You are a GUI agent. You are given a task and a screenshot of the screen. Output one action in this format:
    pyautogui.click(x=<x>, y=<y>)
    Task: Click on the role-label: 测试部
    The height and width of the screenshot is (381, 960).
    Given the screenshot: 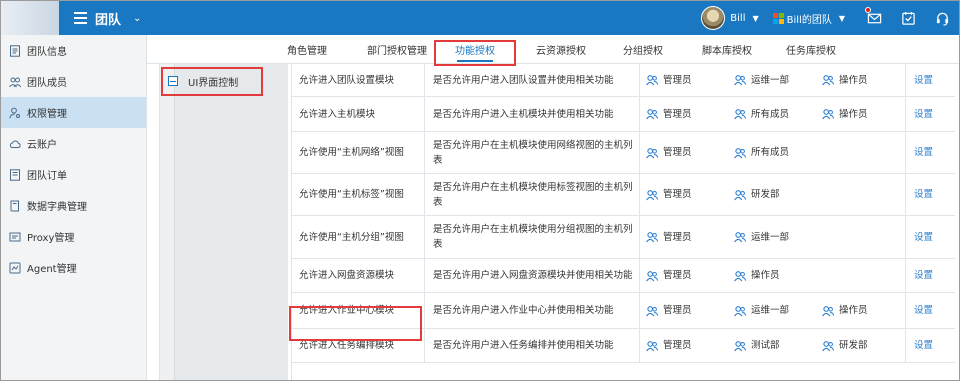 What is the action you would take?
    pyautogui.click(x=765, y=345)
    